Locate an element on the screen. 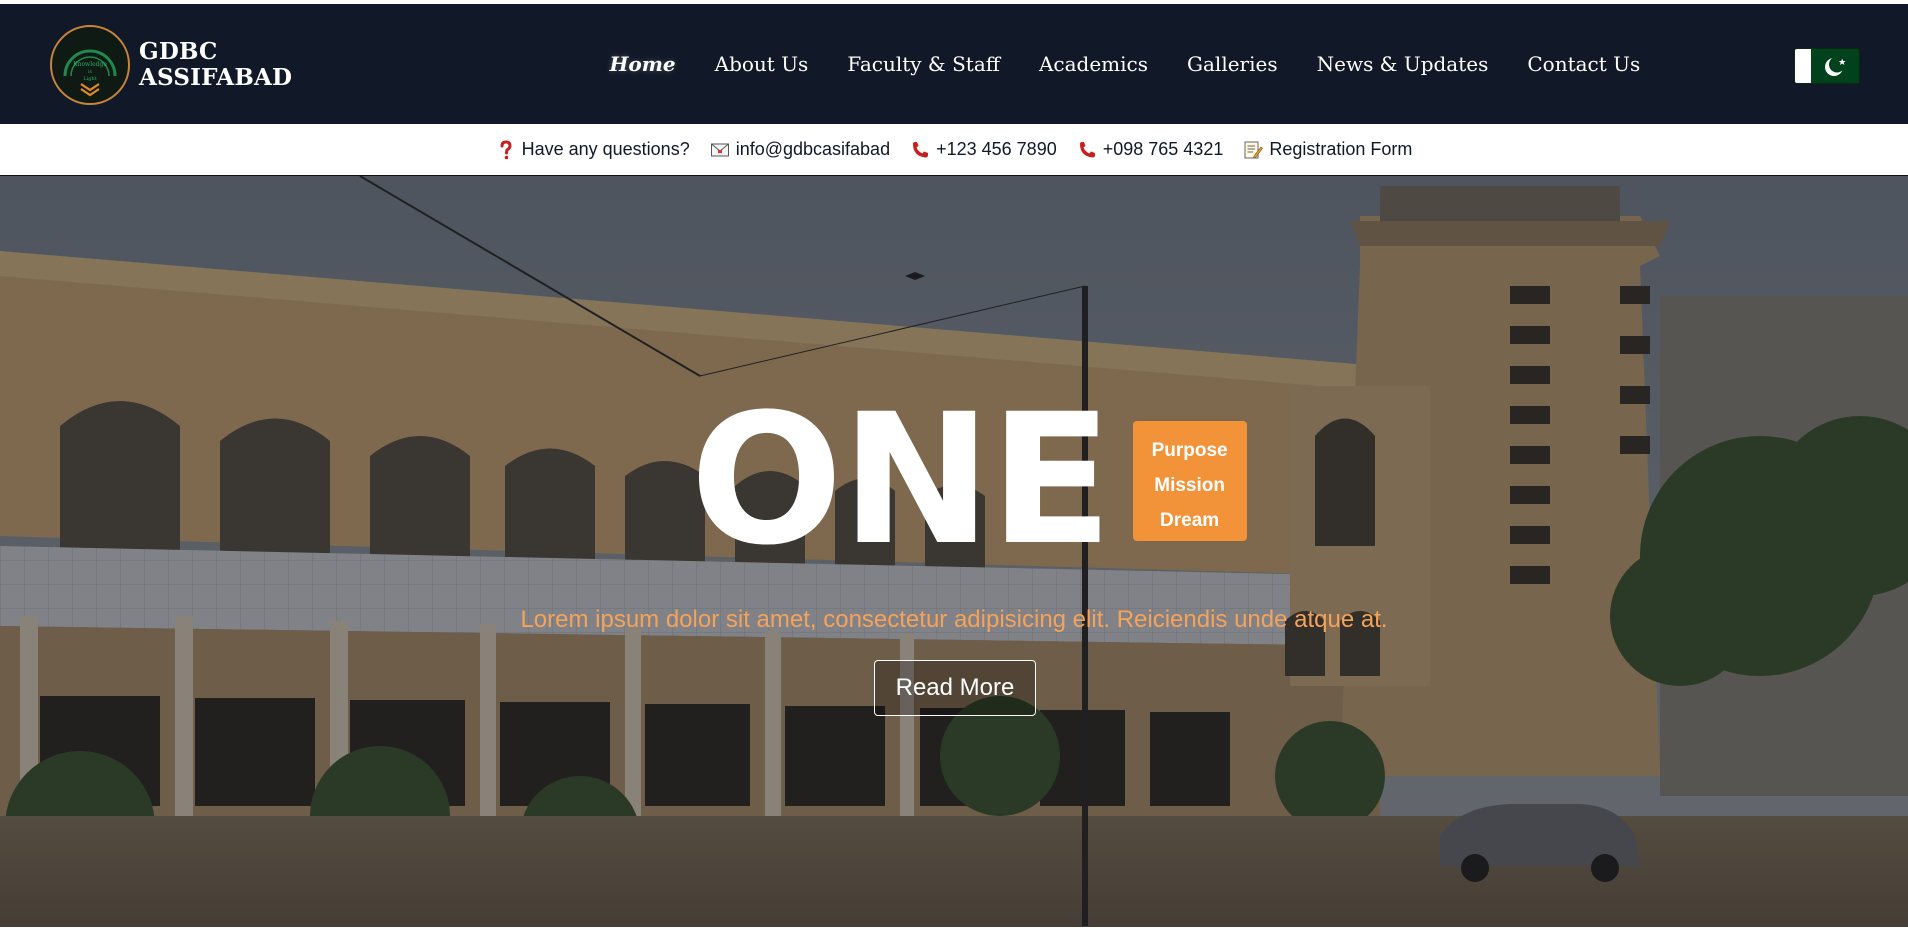  nav-about-us: About Us is located at coordinates (761, 64).